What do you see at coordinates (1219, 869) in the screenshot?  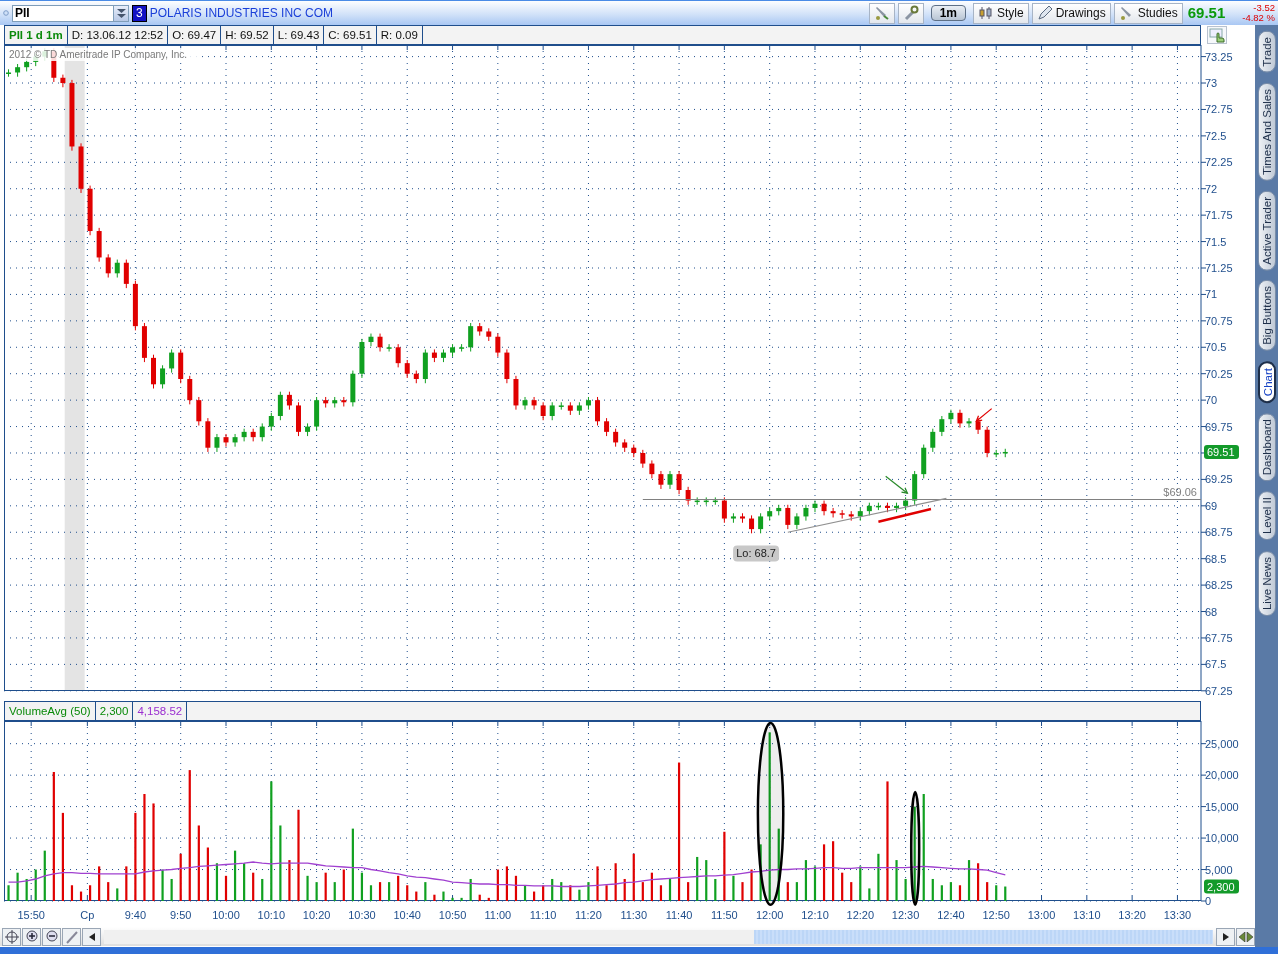 I see `axis-label: 5,000` at bounding box center [1219, 869].